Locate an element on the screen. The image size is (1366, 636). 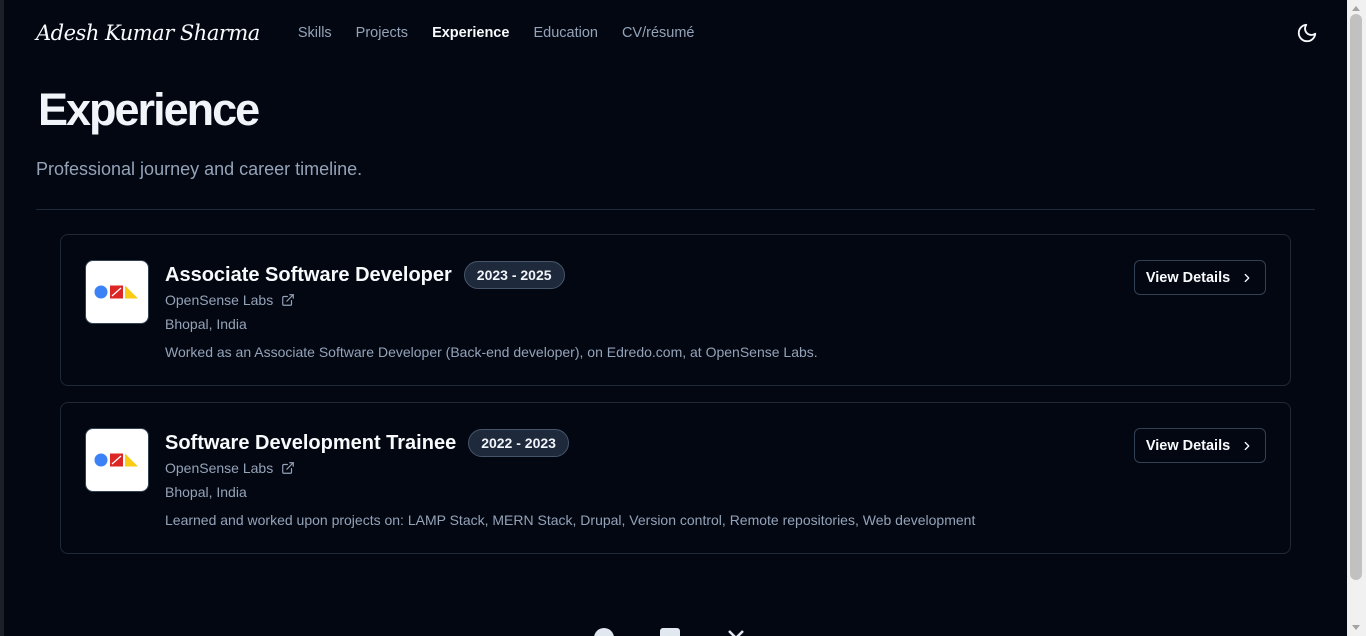
job-title: Software Development Trainee is located at coordinates (311, 442).